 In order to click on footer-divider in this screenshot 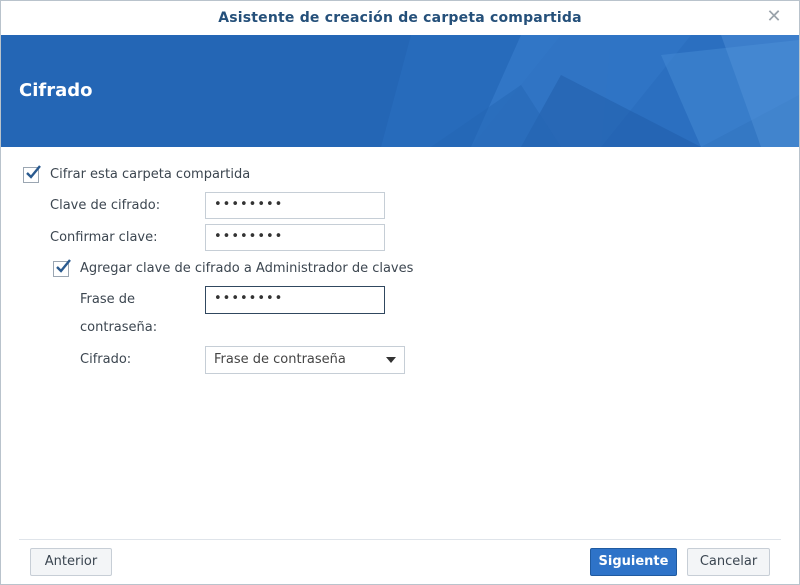, I will do `click(400, 539)`.